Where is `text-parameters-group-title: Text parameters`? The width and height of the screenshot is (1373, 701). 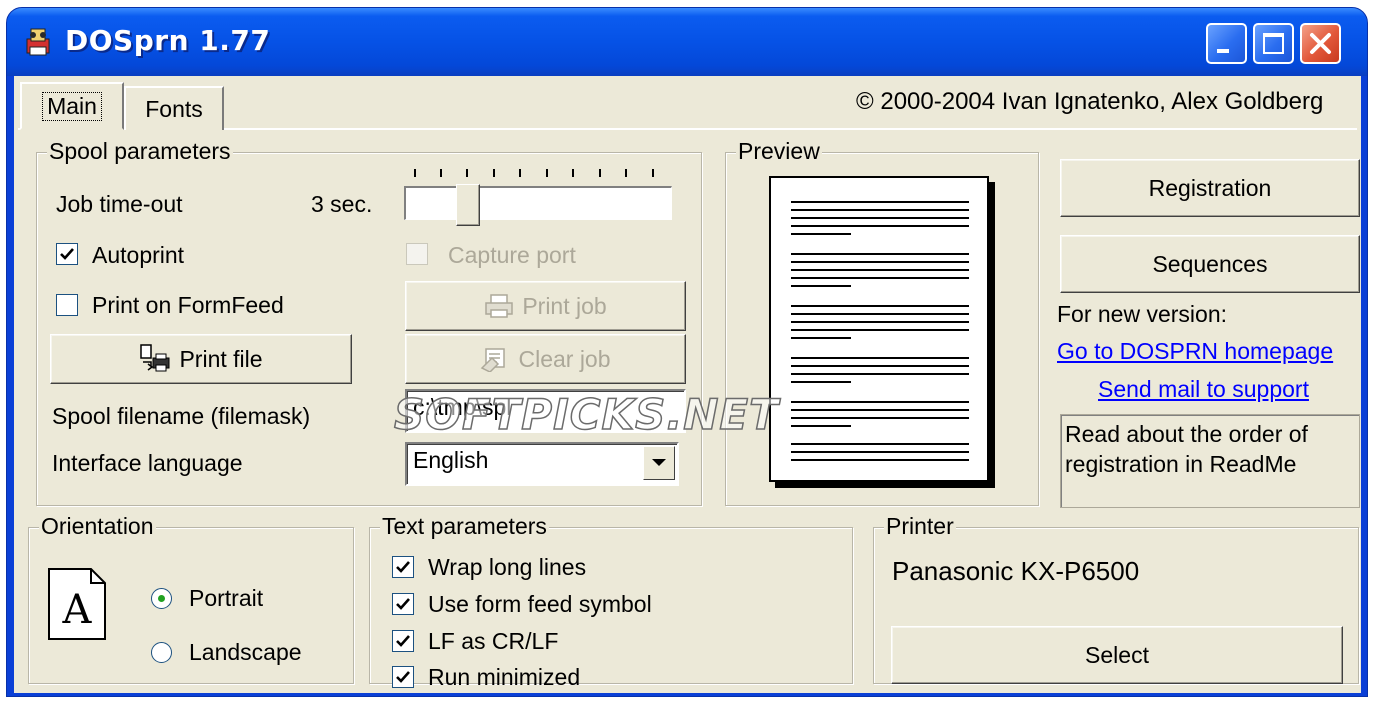
text-parameters-group-title: Text parameters is located at coordinates (464, 526).